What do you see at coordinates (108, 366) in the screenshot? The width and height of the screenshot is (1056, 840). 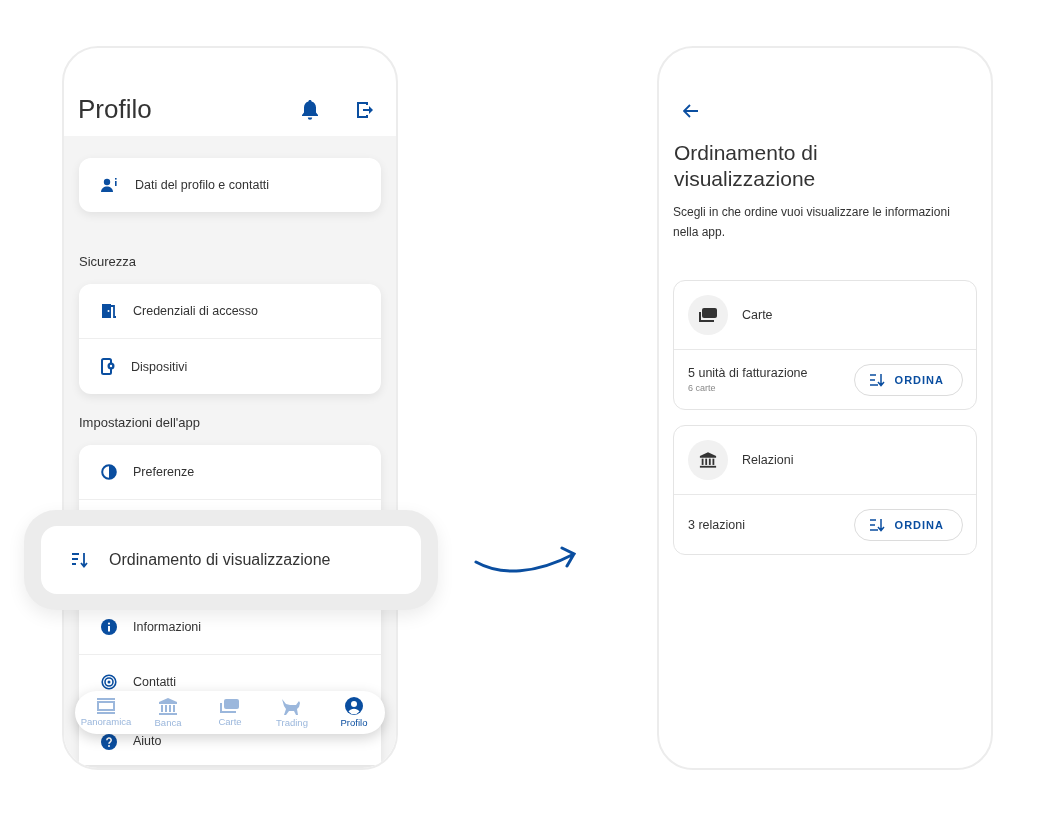 I see `device-settings-icon` at bounding box center [108, 366].